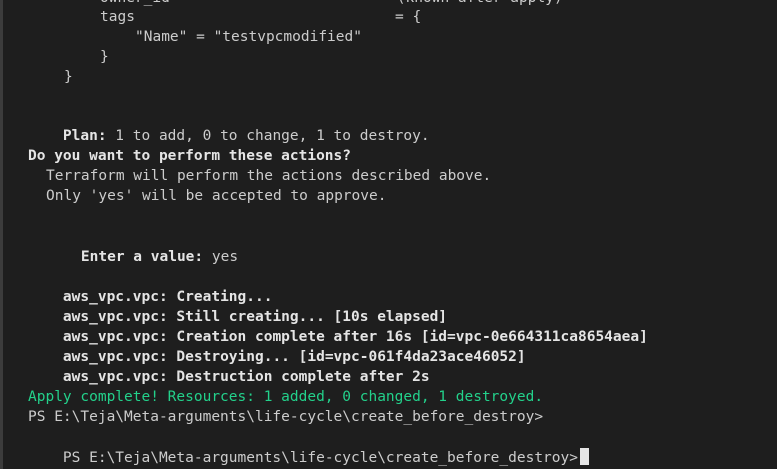 This screenshot has width=777, height=469. Describe the element at coordinates (117, 17) in the screenshot. I see `tags-key: tags` at that location.